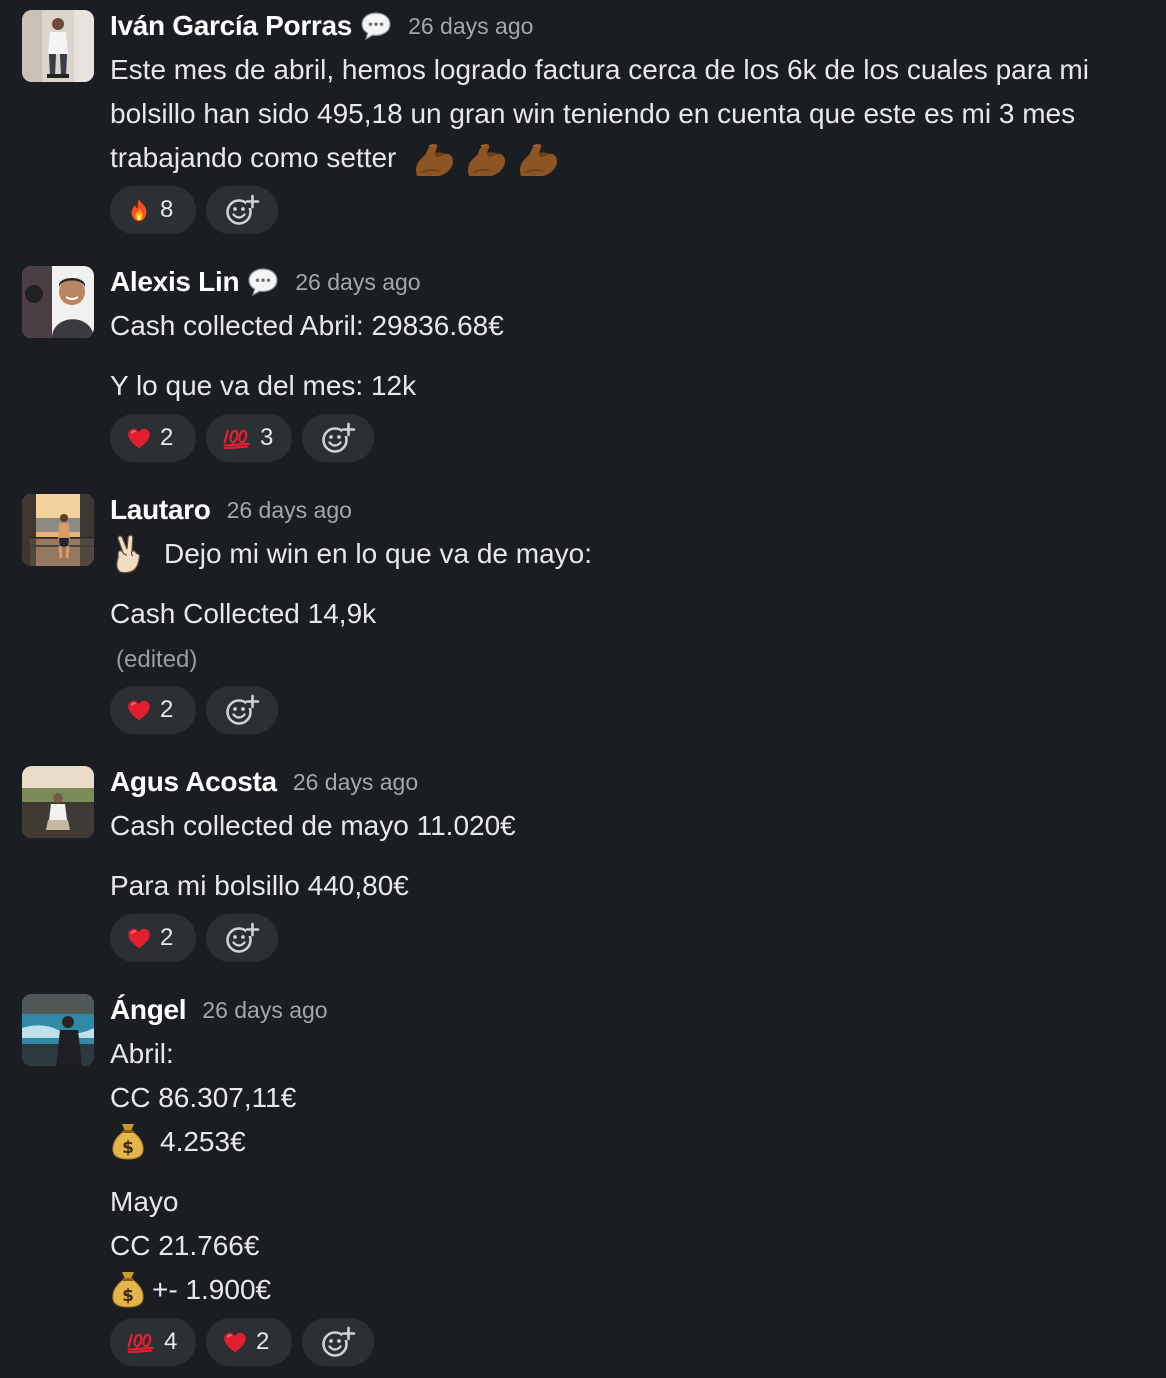 The height and width of the screenshot is (1378, 1166). Describe the element at coordinates (193, 782) in the screenshot. I see `author-name: Agus Acosta` at that location.